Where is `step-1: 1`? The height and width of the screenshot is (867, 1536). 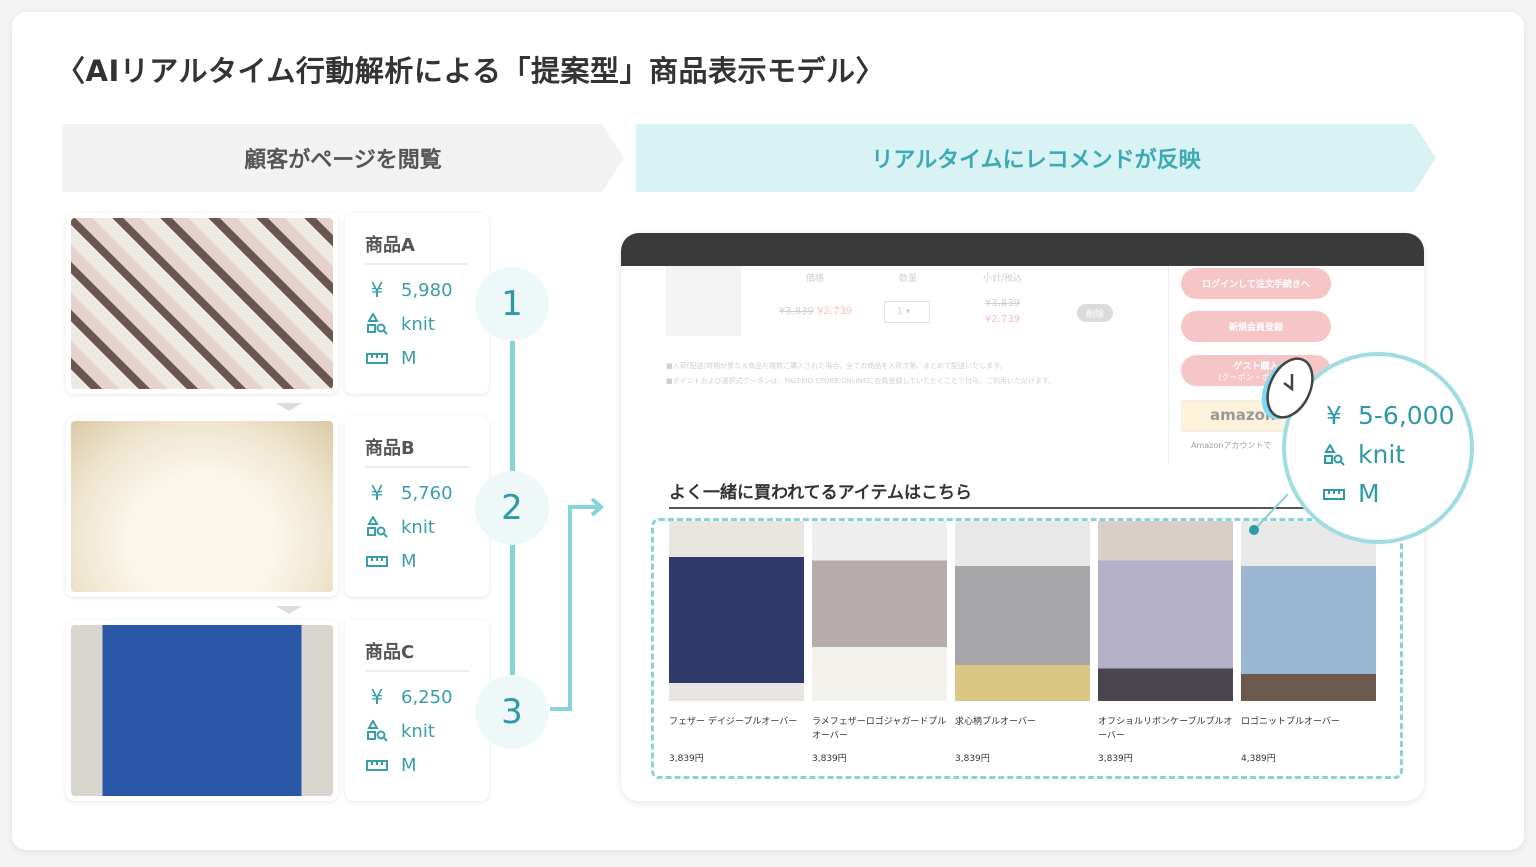
step-1: 1 is located at coordinates (512, 304).